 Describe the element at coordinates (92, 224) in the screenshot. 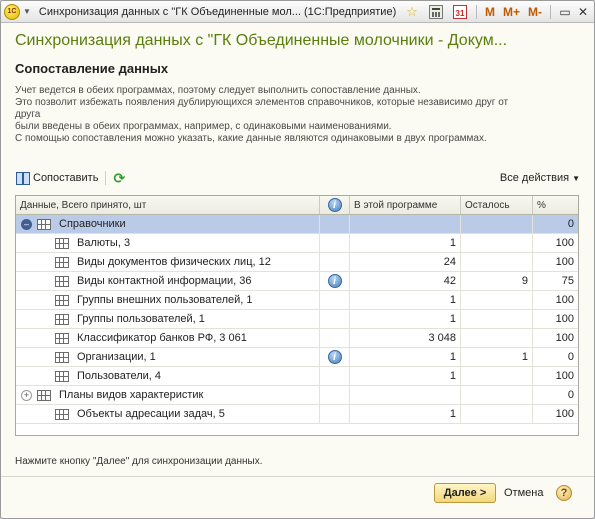

I see `row-name: Справочники` at that location.